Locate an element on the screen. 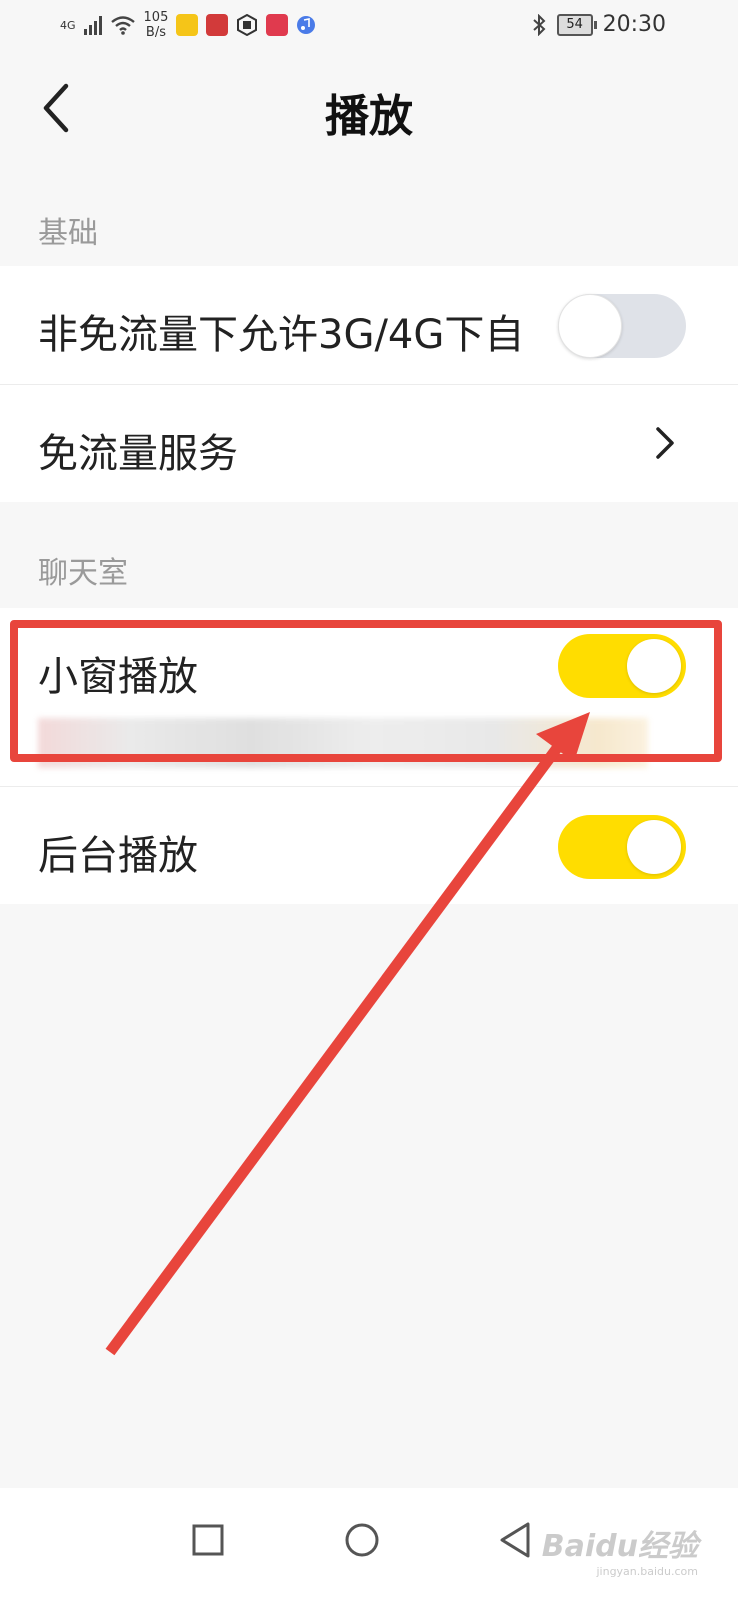 The width and height of the screenshot is (738, 1600). system-nav-bar: Baidu经验 jingyan.baidu.com is located at coordinates (369, 1544).